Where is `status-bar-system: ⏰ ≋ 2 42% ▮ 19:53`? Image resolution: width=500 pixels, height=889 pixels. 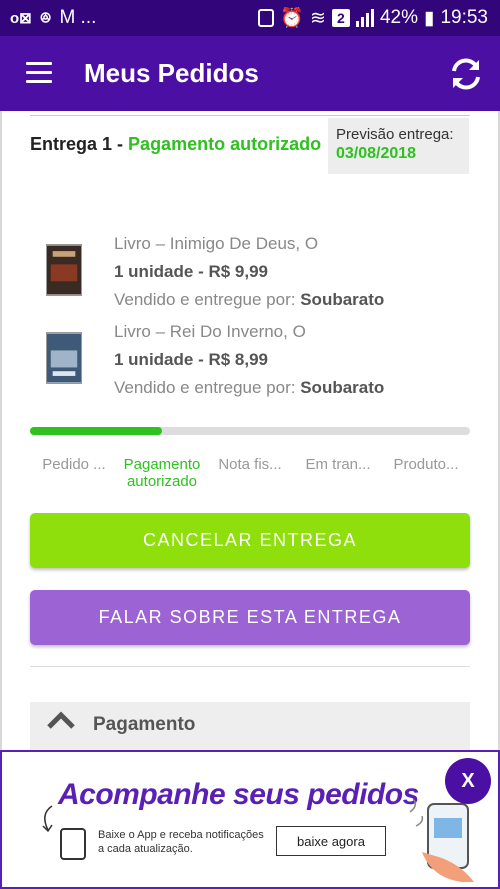
status-bar-system: ⏰ ≋ 2 42% ▮ 19:53 is located at coordinates (373, 18).